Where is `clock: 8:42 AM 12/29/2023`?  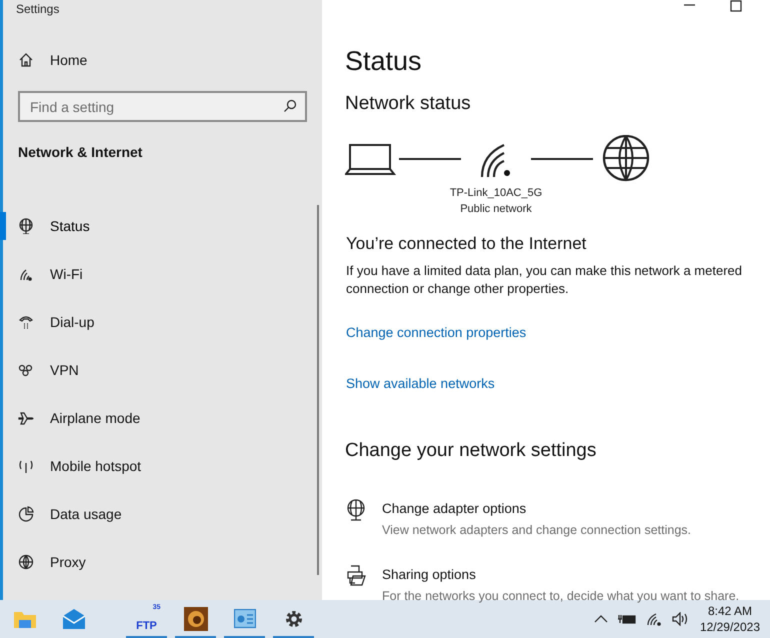
clock: 8:42 AM 12/29/2023 is located at coordinates (730, 619).